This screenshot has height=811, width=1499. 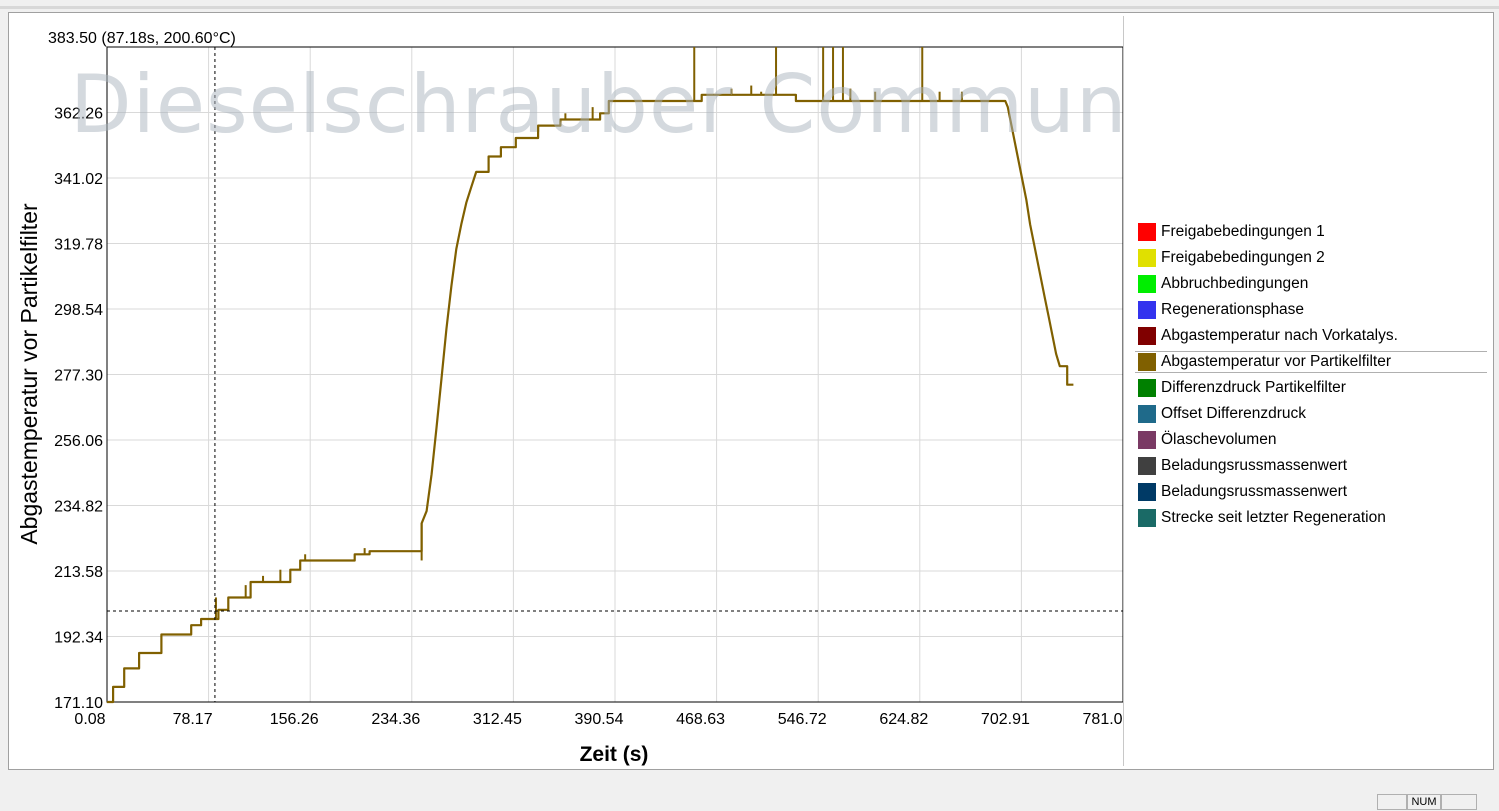 What do you see at coordinates (1005, 719) in the screenshot?
I see `x-tick-label: 702.91` at bounding box center [1005, 719].